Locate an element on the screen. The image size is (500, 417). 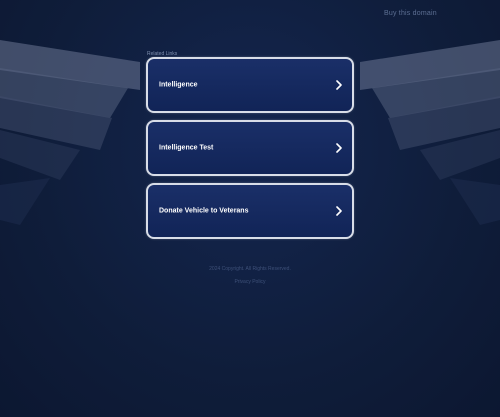
link-label: Donate Vehicle to Veterans is located at coordinates (204, 211).